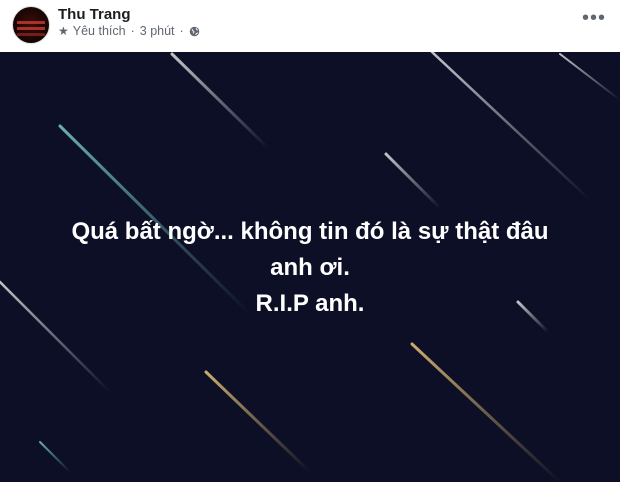 Image resolution: width=620 pixels, height=482 pixels. Describe the element at coordinates (129, 31) in the screenshot. I see `post-meta: ★ Yêu thích · 3 phút ·` at that location.